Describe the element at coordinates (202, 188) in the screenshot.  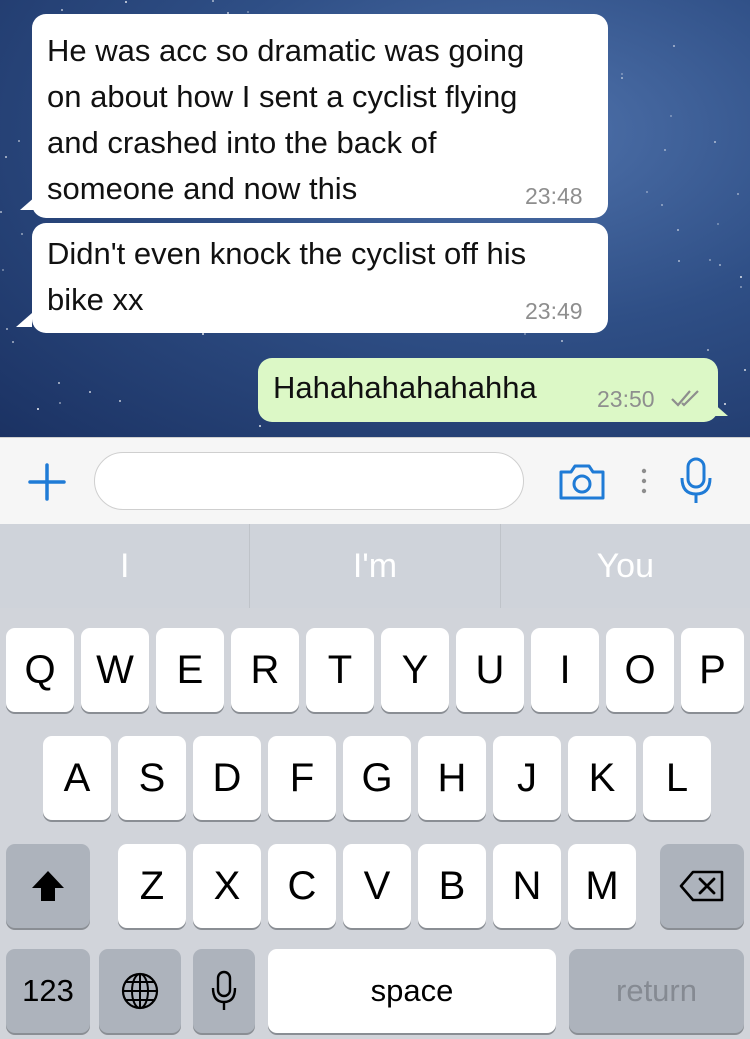
I see `message-line: someone and now this` at that location.